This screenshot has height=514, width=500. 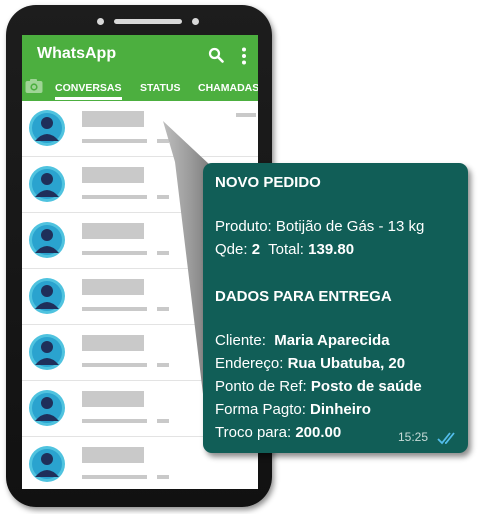 What do you see at coordinates (228, 88) in the screenshot?
I see `tab-chamadas: CHAMADAS` at bounding box center [228, 88].